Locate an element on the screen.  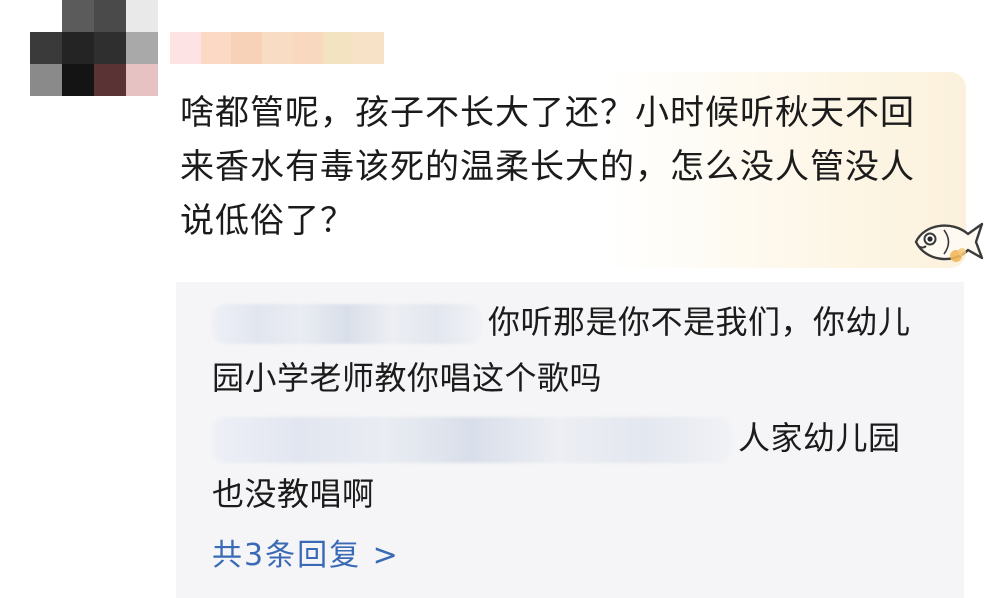
reply-item: 人家幼儿园也没教唱啊 is located at coordinates (572, 466).